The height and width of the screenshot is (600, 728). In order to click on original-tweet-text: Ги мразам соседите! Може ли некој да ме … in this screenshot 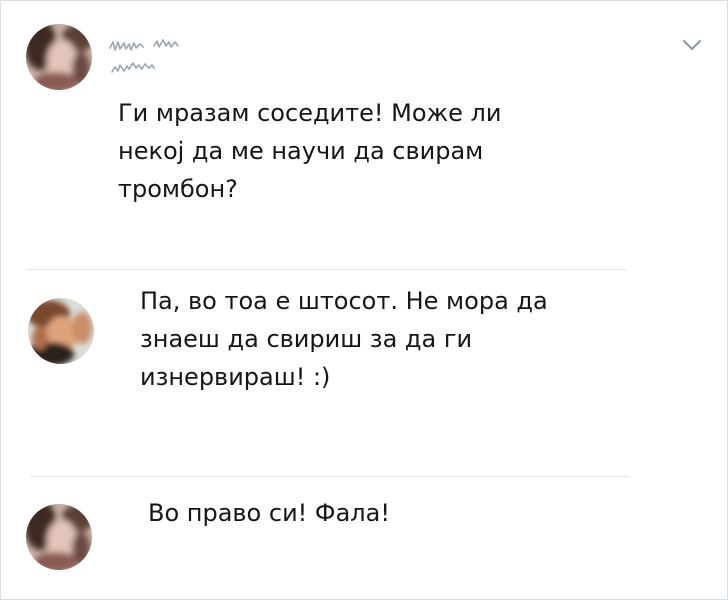, I will do `click(310, 151)`.